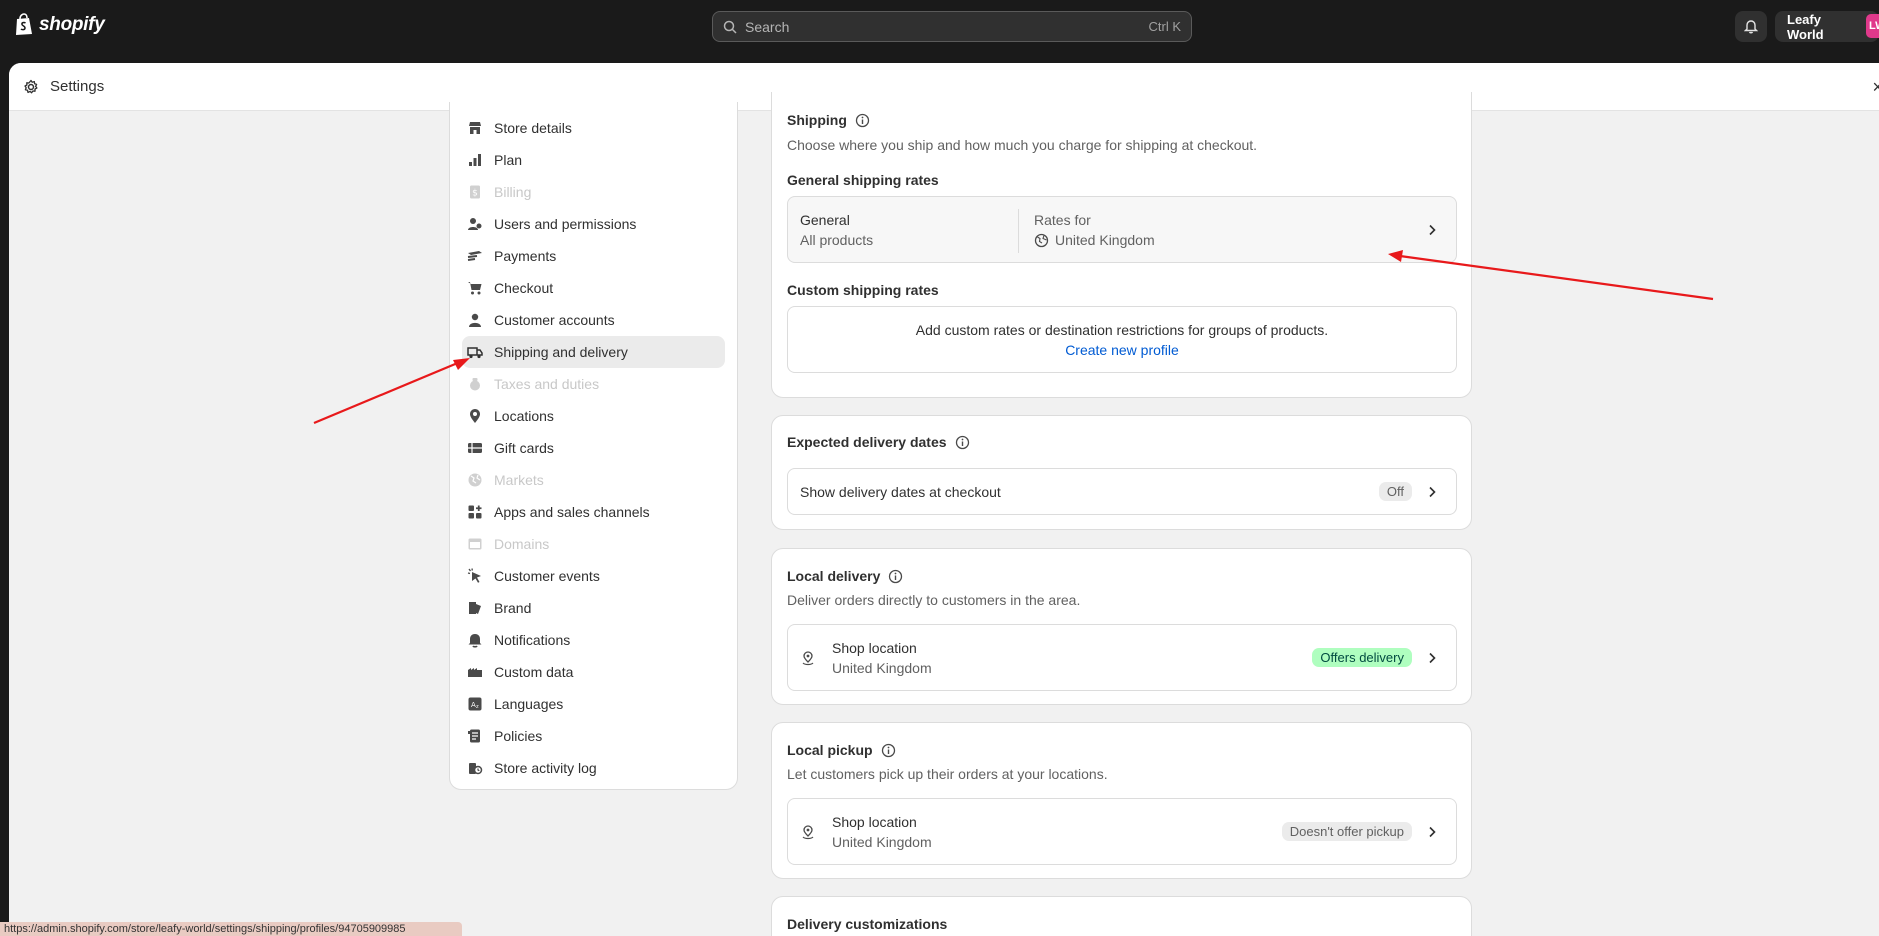 The image size is (1879, 936). I want to click on local-delivery-title: Local delivery, so click(845, 576).